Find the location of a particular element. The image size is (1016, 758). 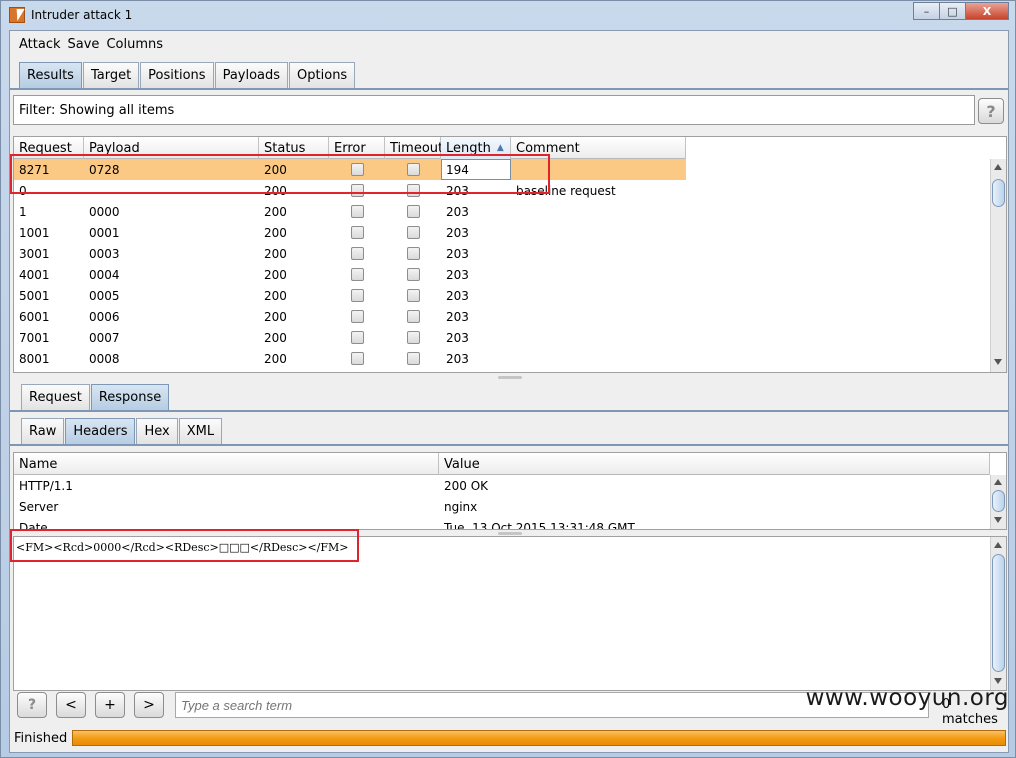

body-scrollbar is located at coordinates (998, 613).